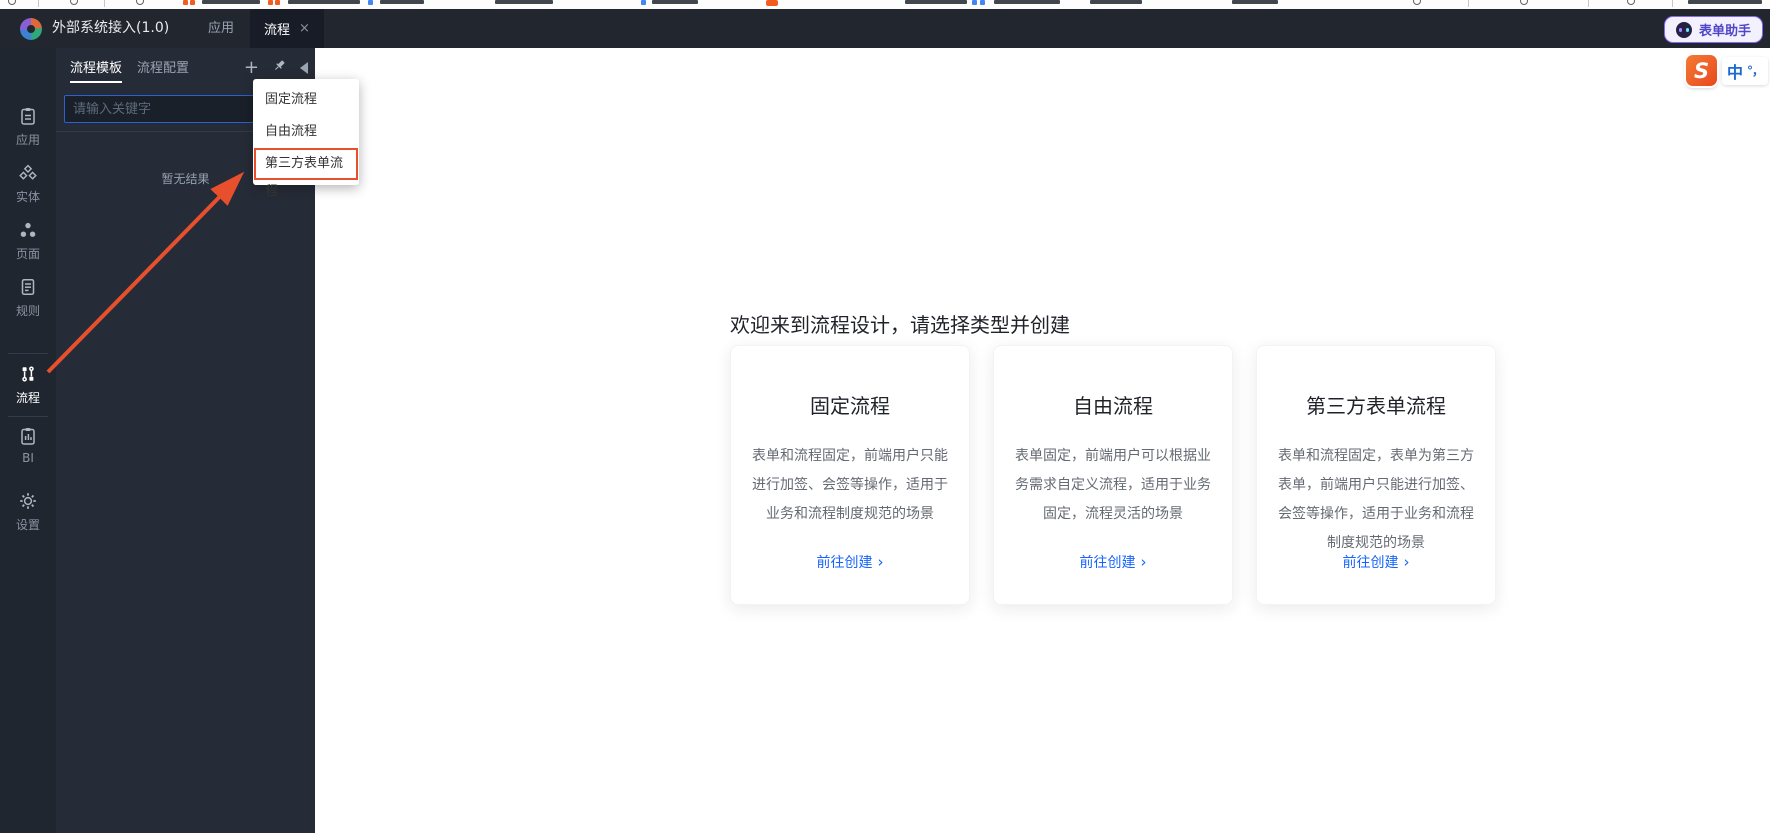 This screenshot has width=1770, height=833. Describe the element at coordinates (96, 70) in the screenshot. I see `tab-flow-template: 流程模板` at that location.